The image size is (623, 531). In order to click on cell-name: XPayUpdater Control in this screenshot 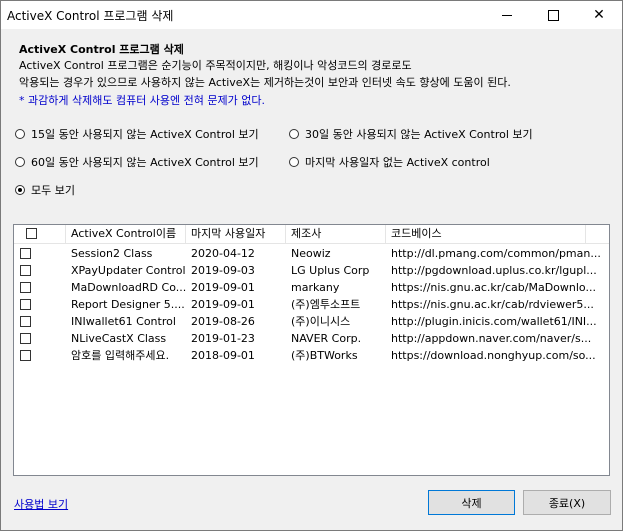, I will do `click(128, 270)`.